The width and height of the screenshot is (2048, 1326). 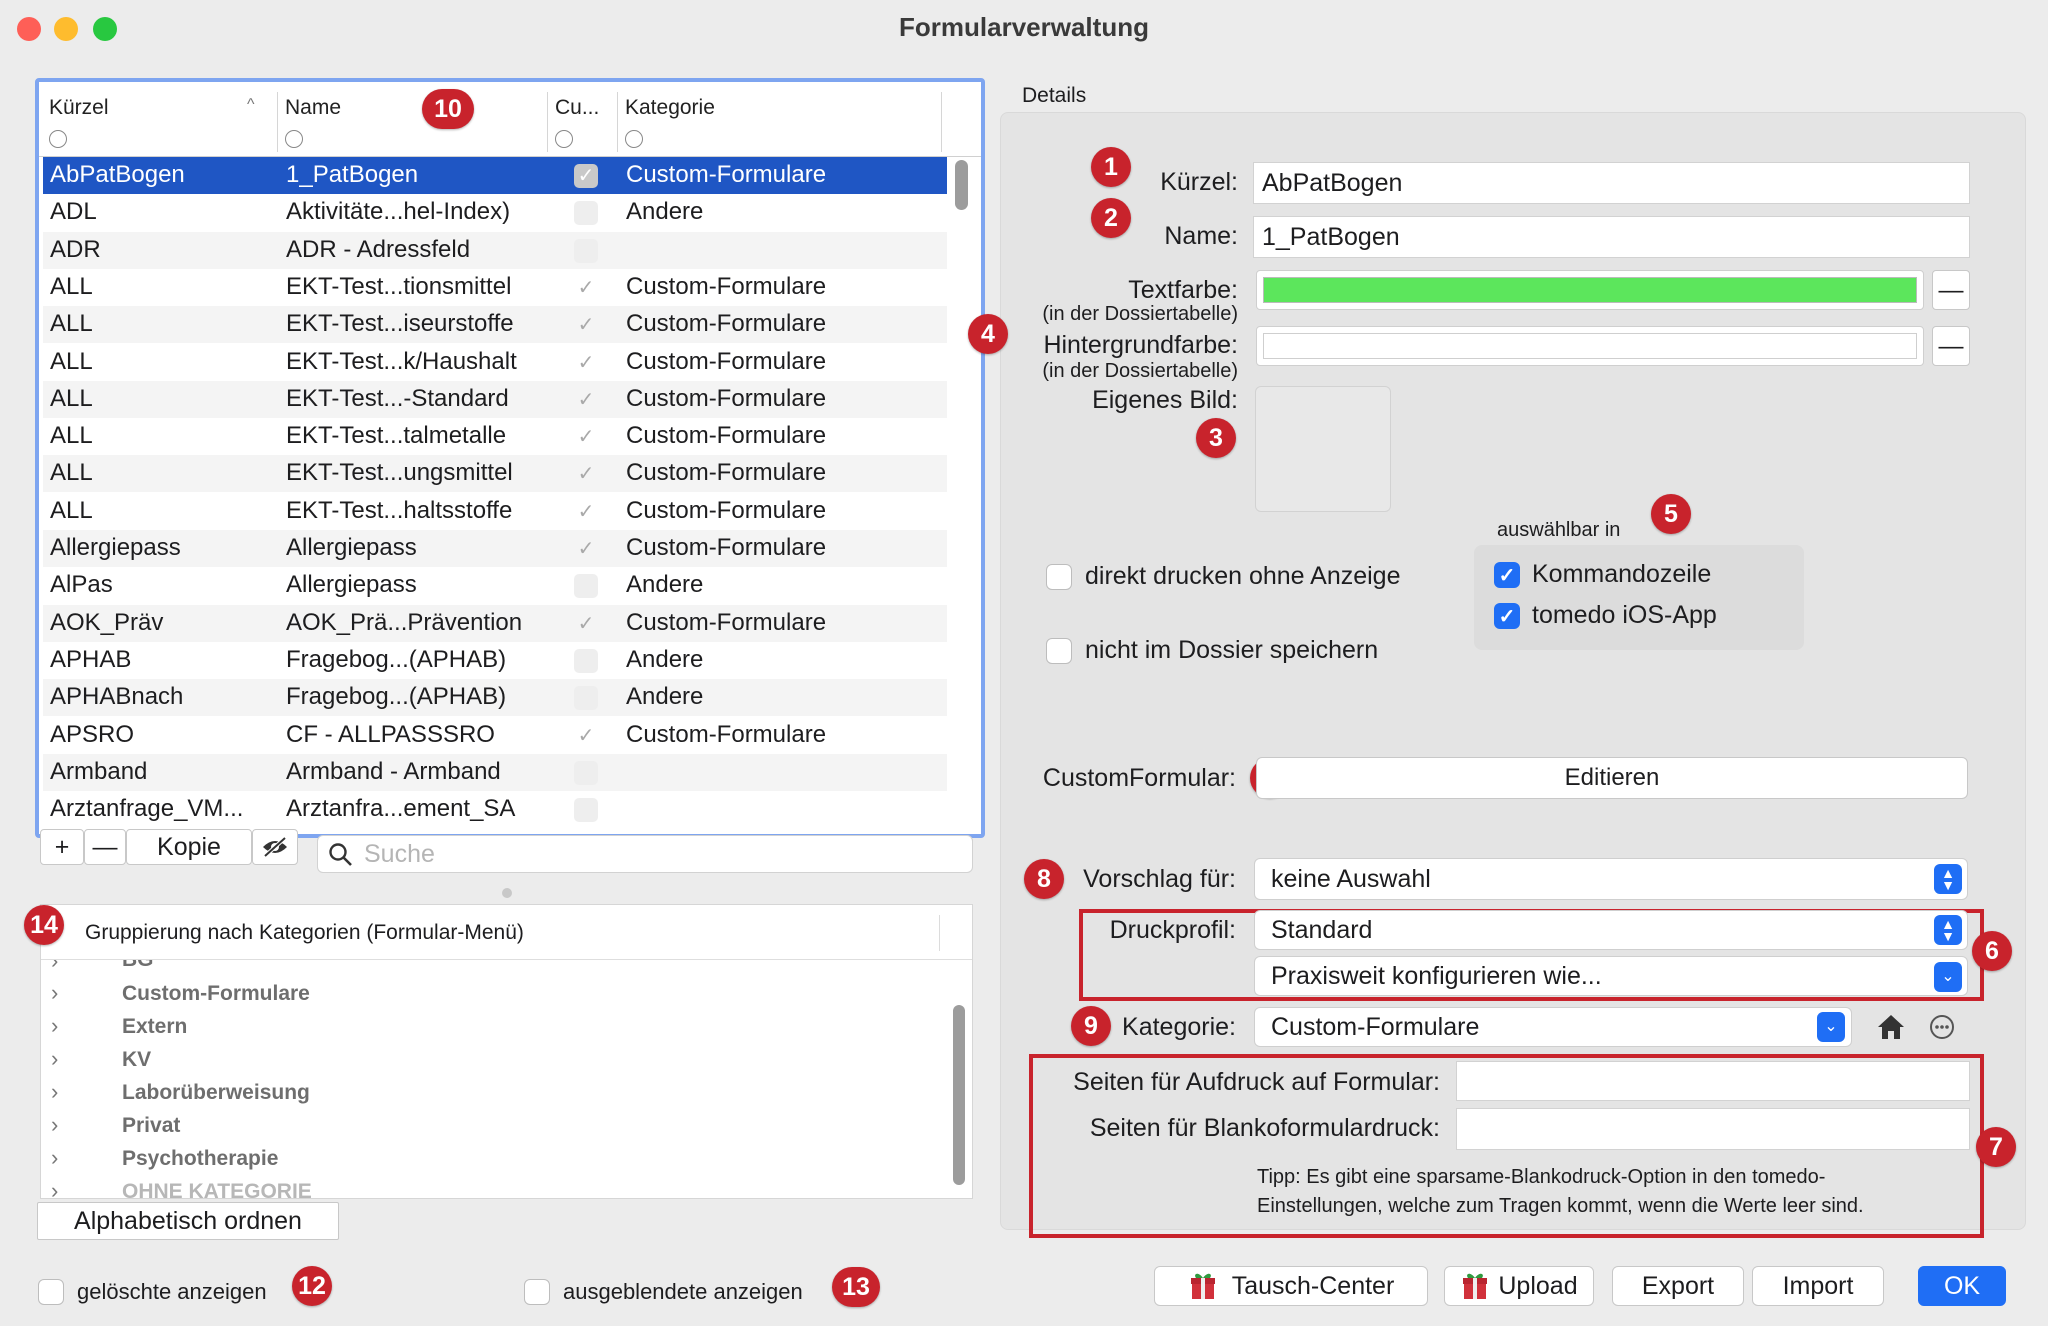 What do you see at coordinates (1951, 346) in the screenshot?
I see `hintergrundfarbe-clear-button: —` at bounding box center [1951, 346].